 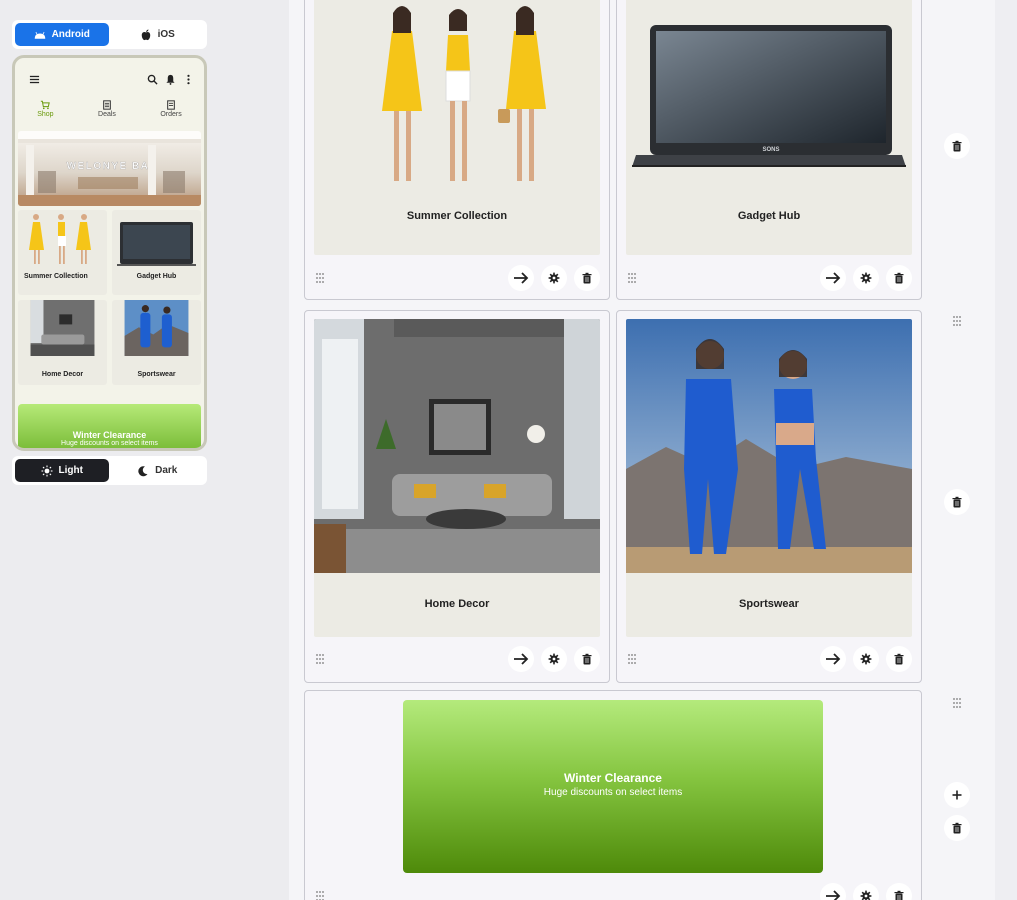 What do you see at coordinates (457, 659) in the screenshot?
I see `editor-card-home-footer` at bounding box center [457, 659].